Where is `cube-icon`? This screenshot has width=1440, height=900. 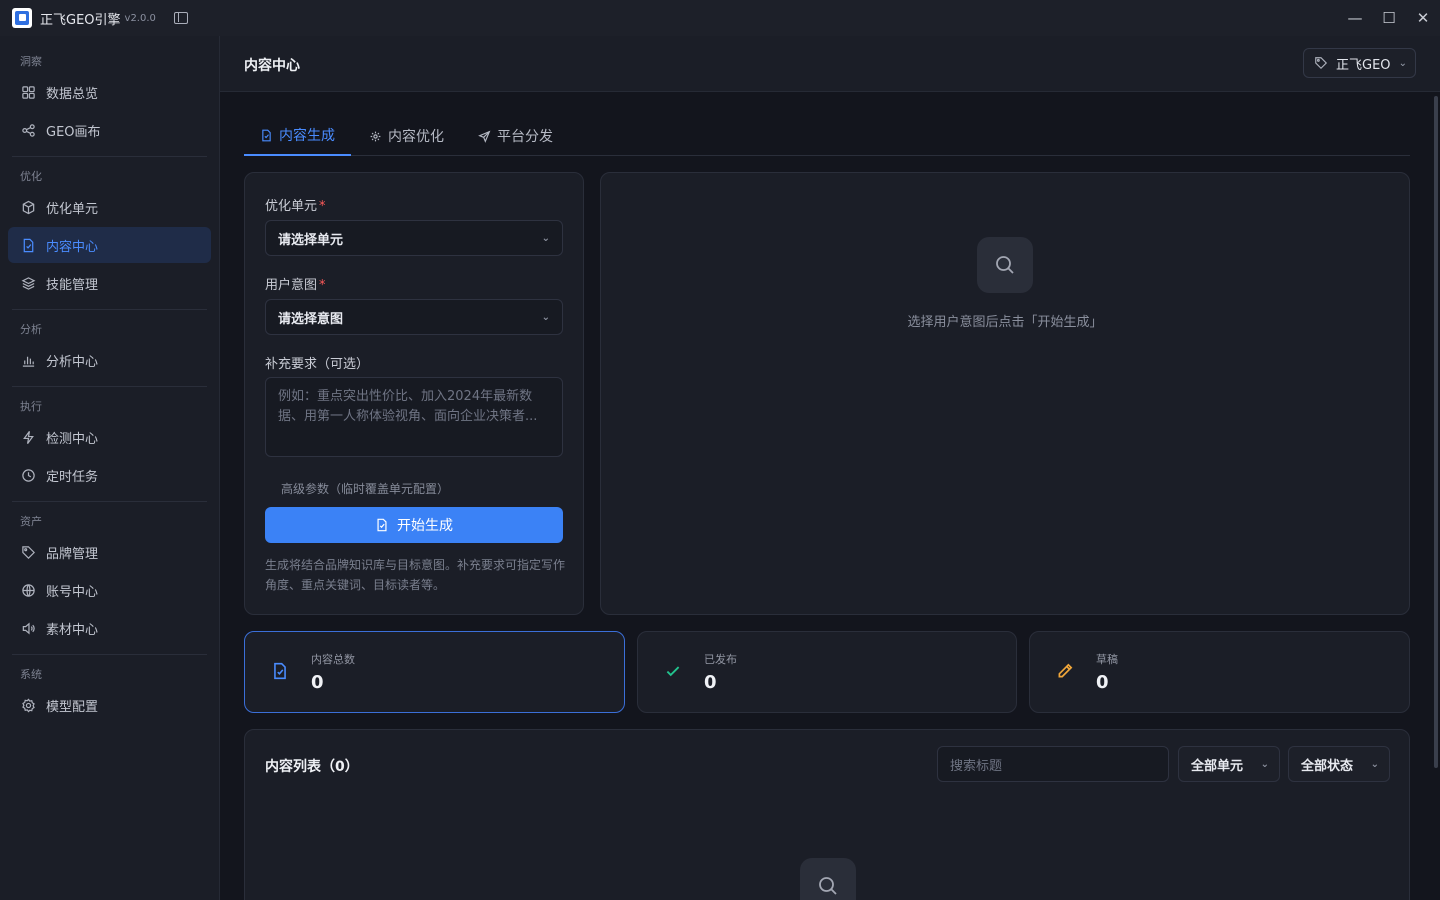
cube-icon is located at coordinates (28, 207).